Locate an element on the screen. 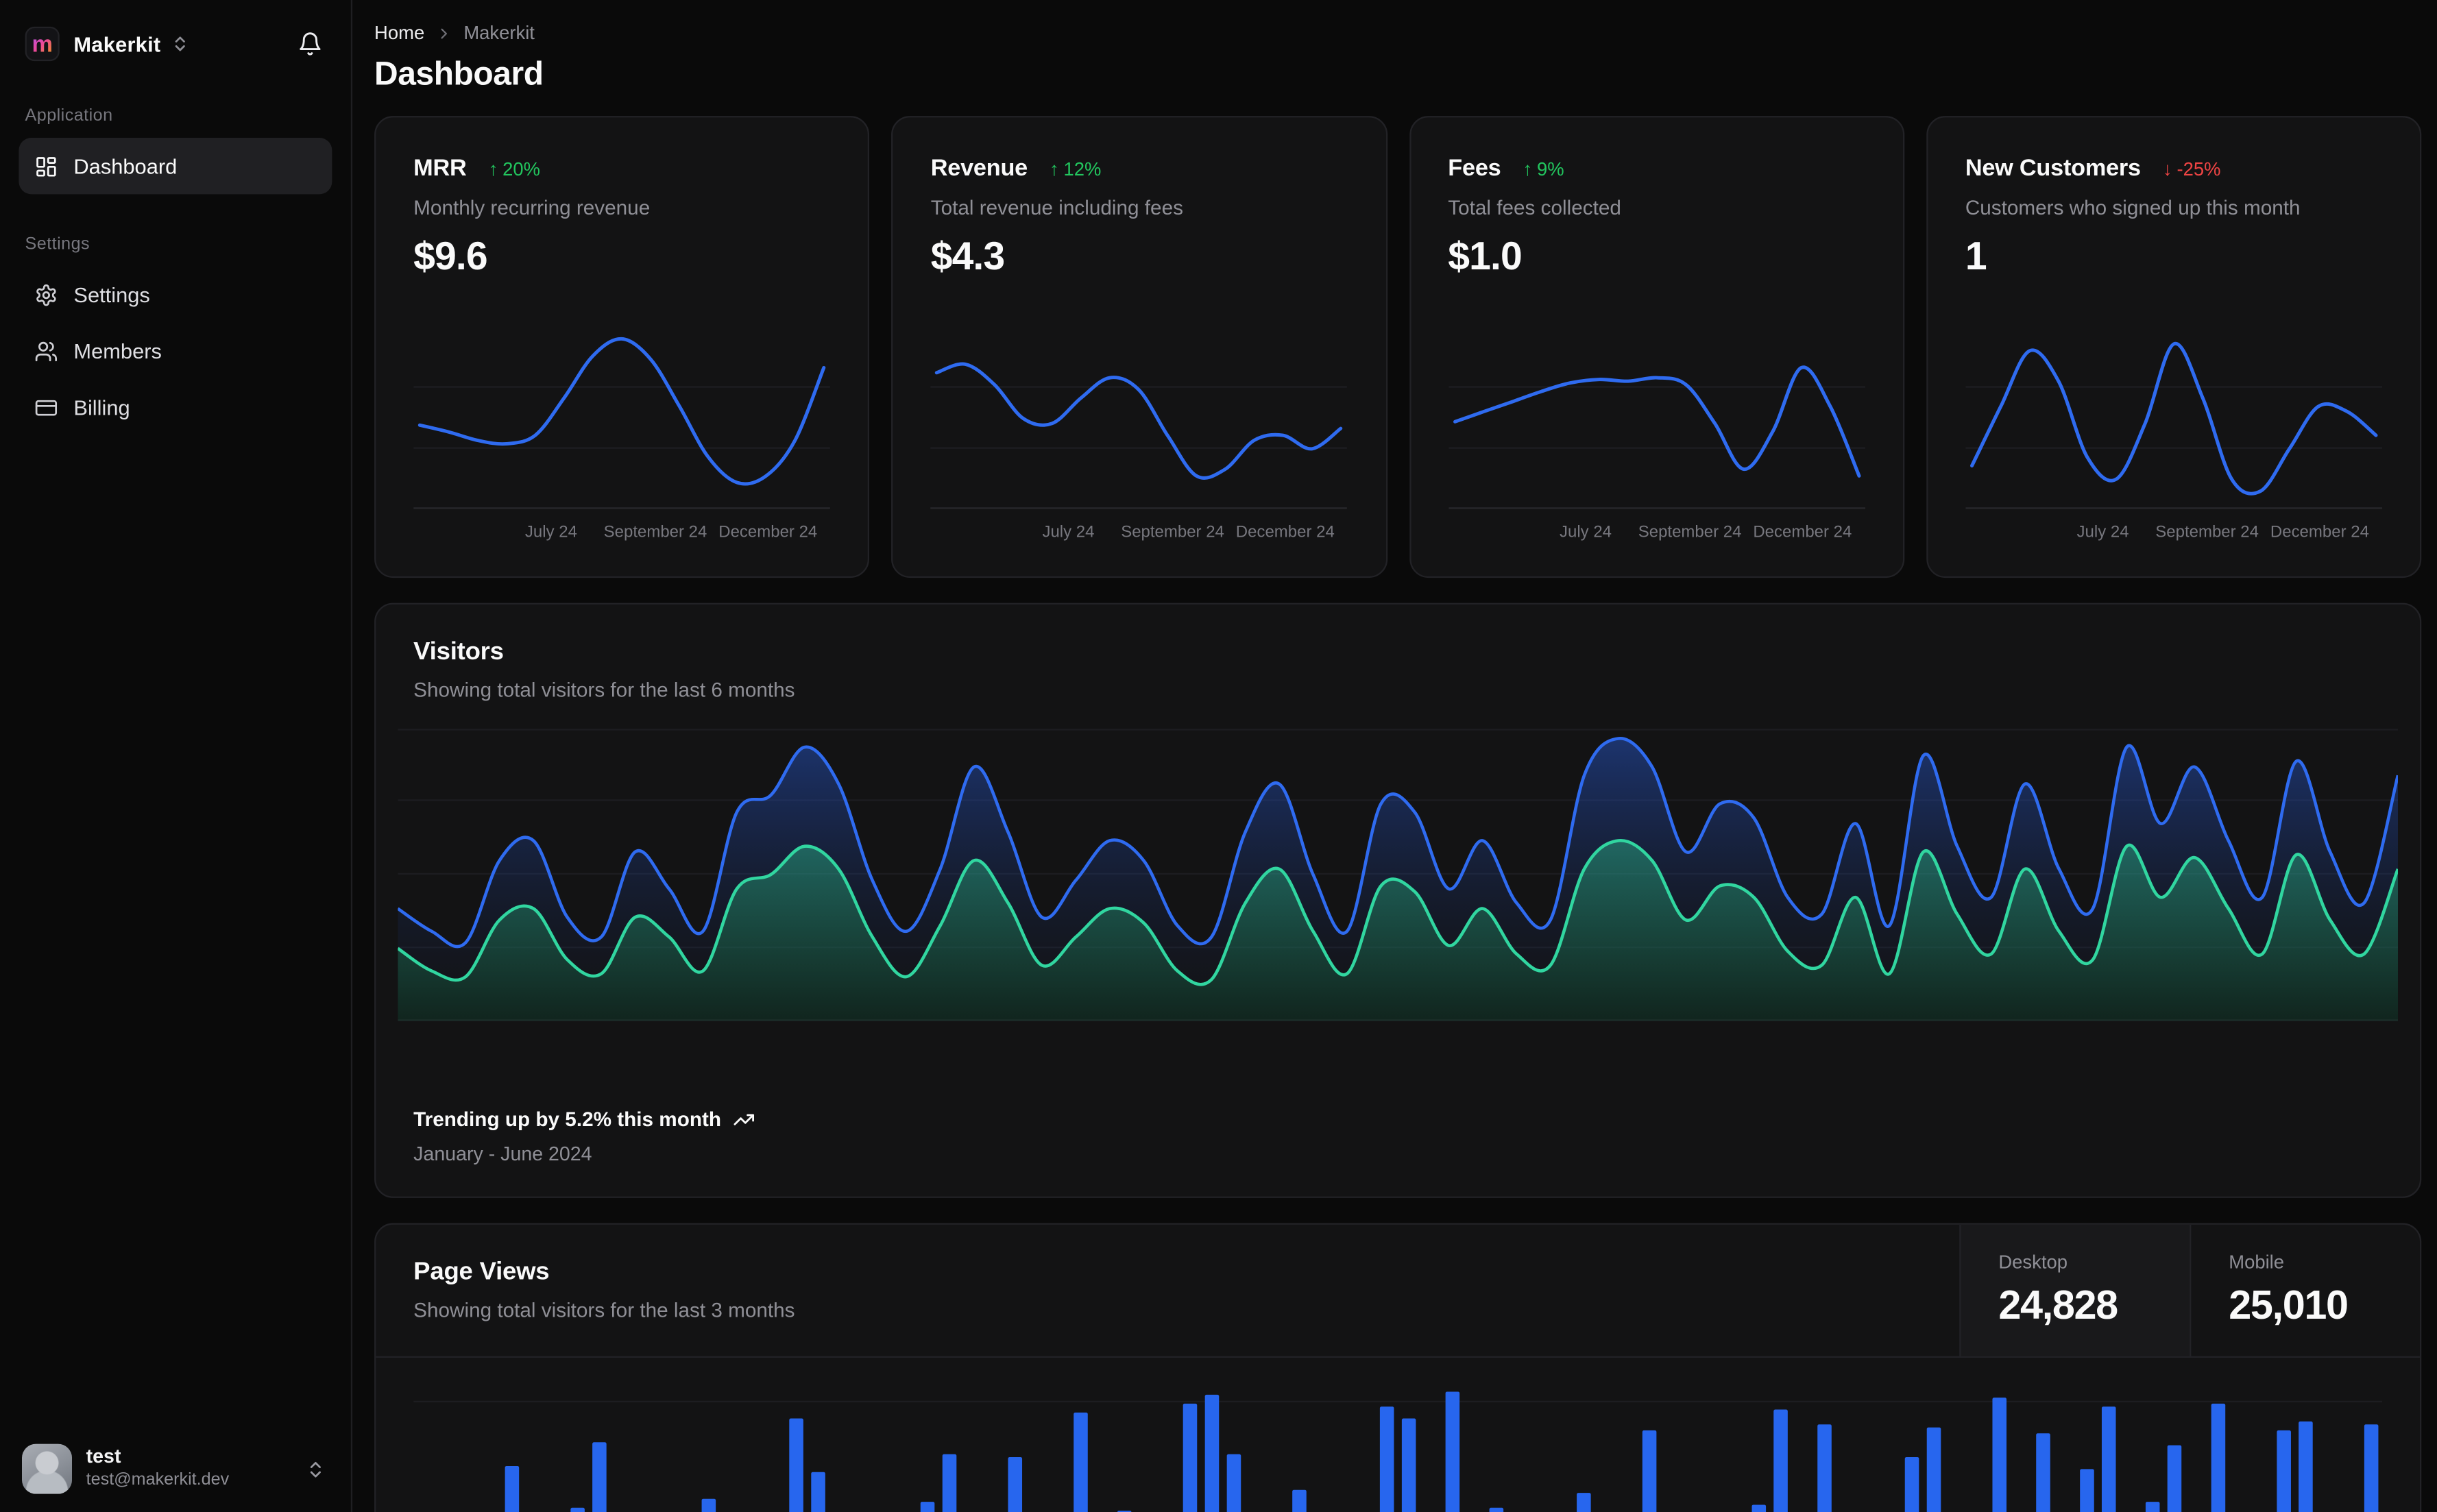  revenue-sparkline-chart is located at coordinates (1139, 417).